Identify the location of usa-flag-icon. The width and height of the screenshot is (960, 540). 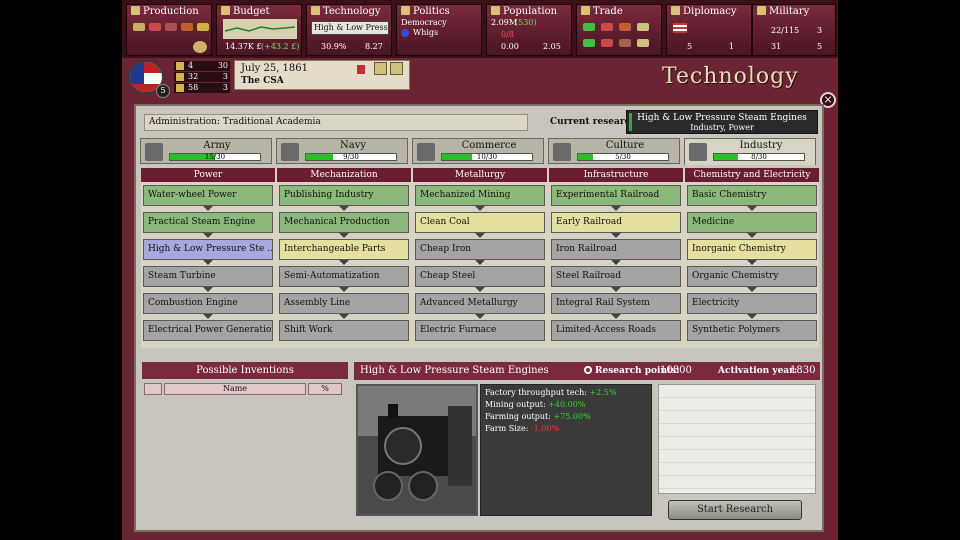
(680, 28).